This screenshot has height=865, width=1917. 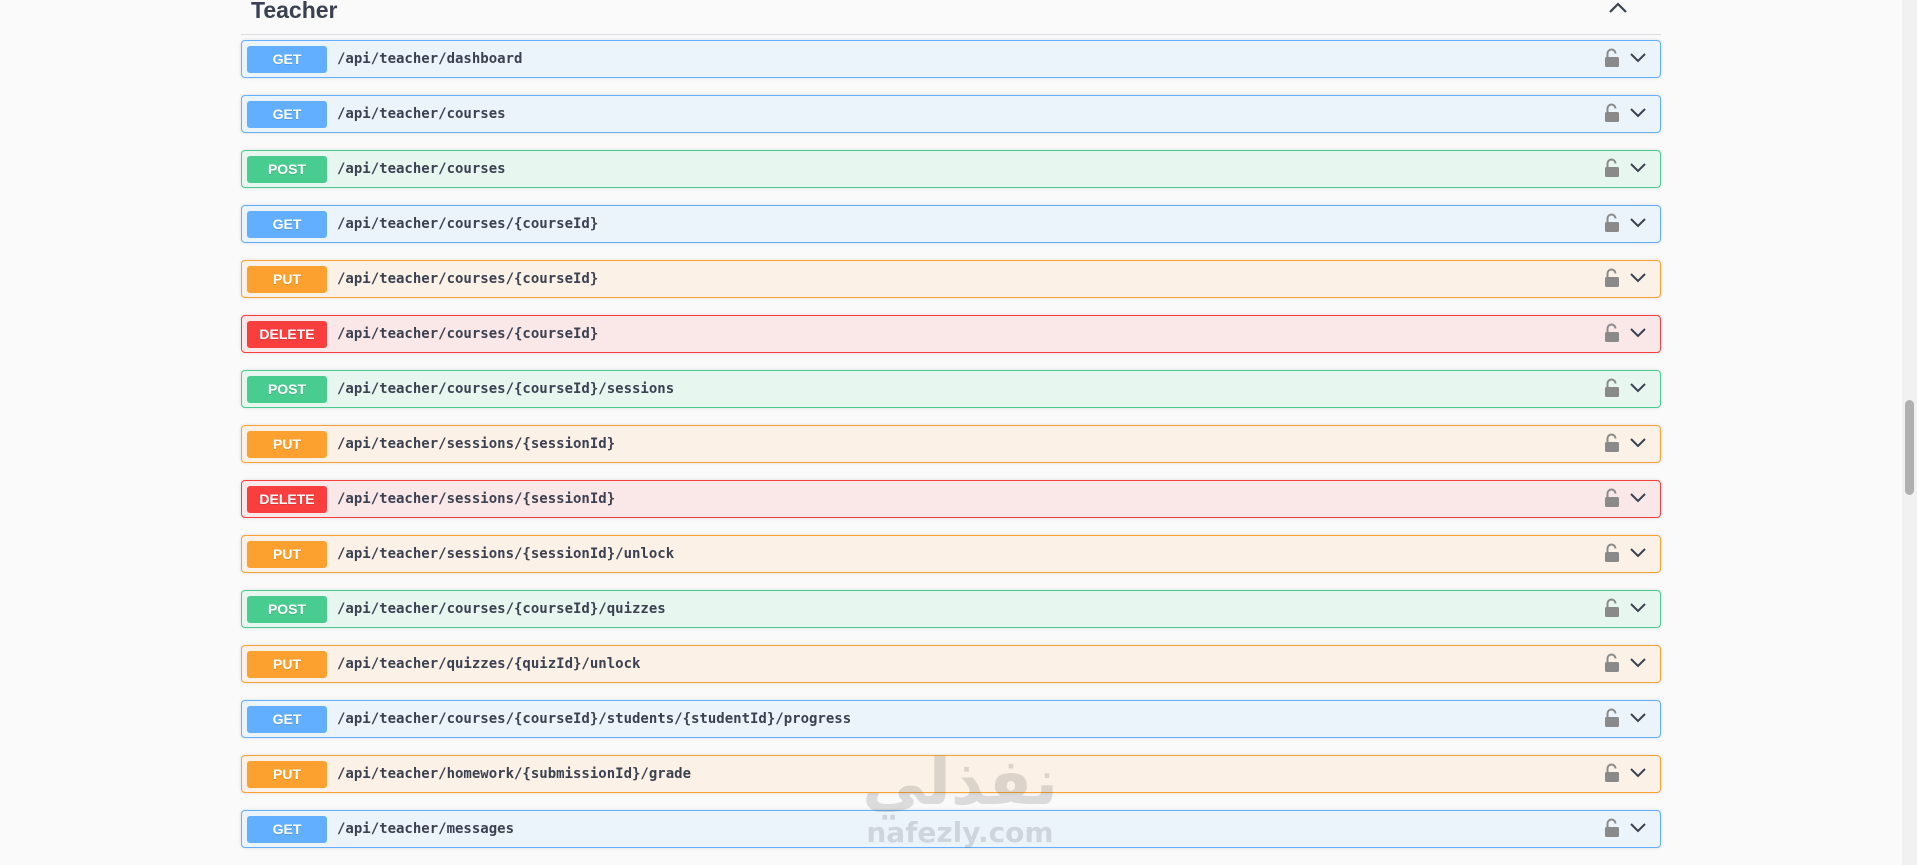 I want to click on operation-path: /api/teacher/dashboard, so click(x=430, y=59).